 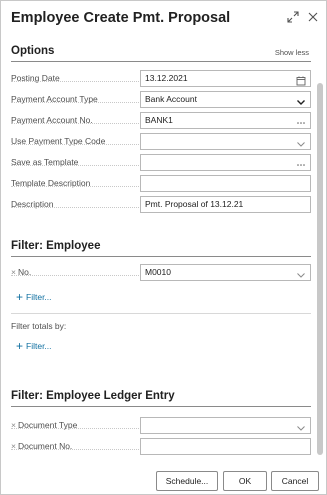 What do you see at coordinates (301, 79) in the screenshot?
I see `calendar-icon` at bounding box center [301, 79].